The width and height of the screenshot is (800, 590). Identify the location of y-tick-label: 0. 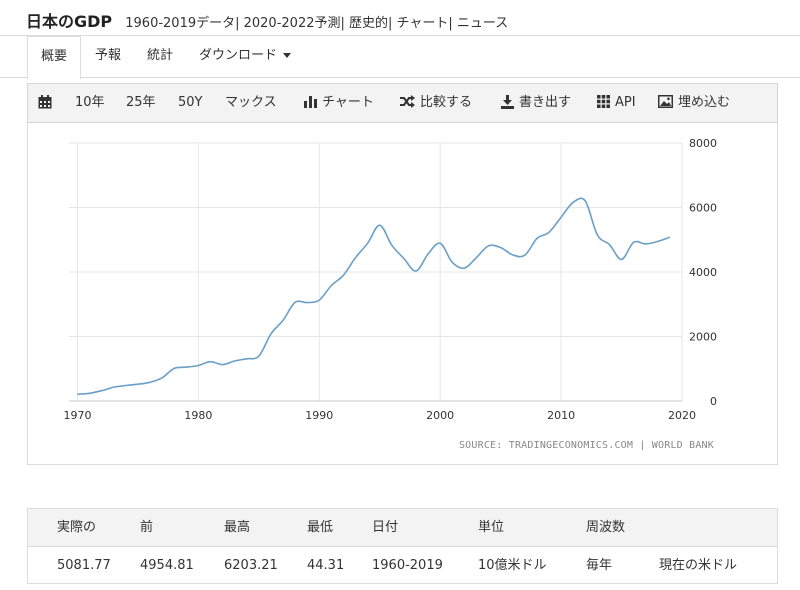
(713, 401).